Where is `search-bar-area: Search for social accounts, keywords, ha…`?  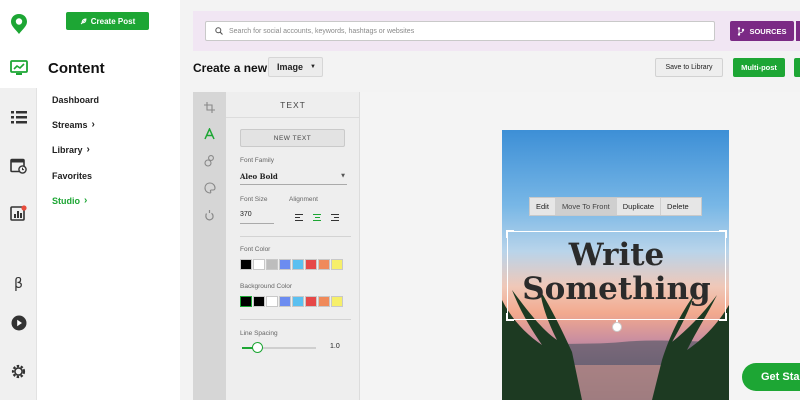
search-bar-area: Search for social accounts, keywords, ha… is located at coordinates (496, 31).